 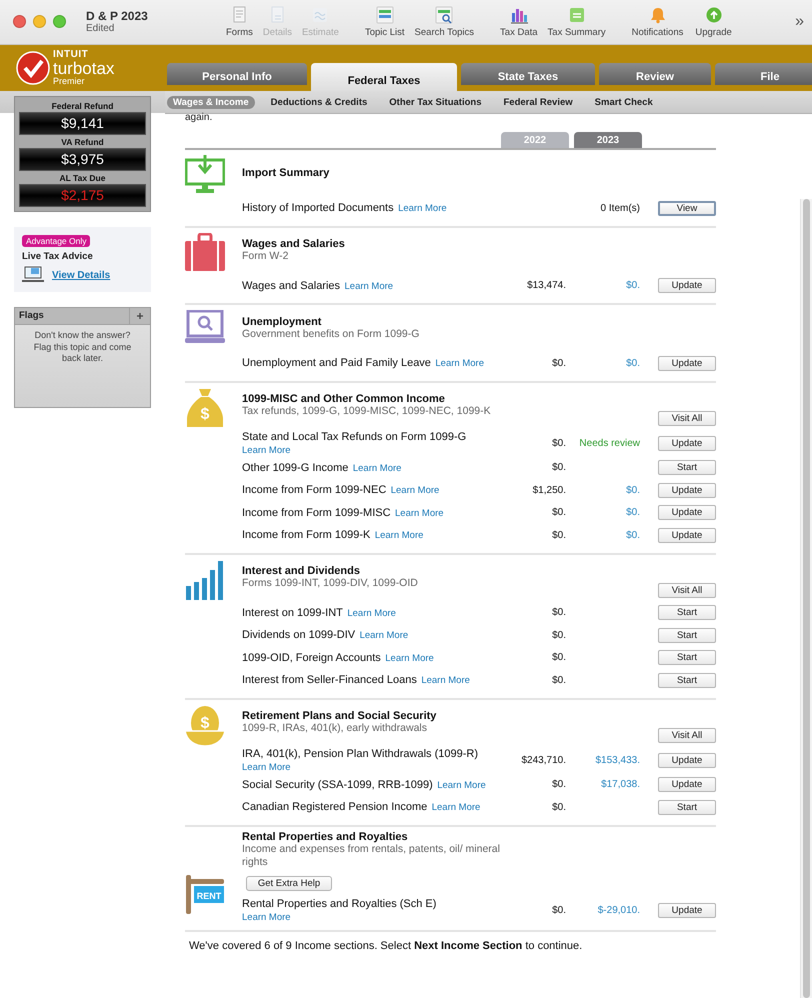 What do you see at coordinates (82, 142) in the screenshot?
I see `refund-label: VA Refund` at bounding box center [82, 142].